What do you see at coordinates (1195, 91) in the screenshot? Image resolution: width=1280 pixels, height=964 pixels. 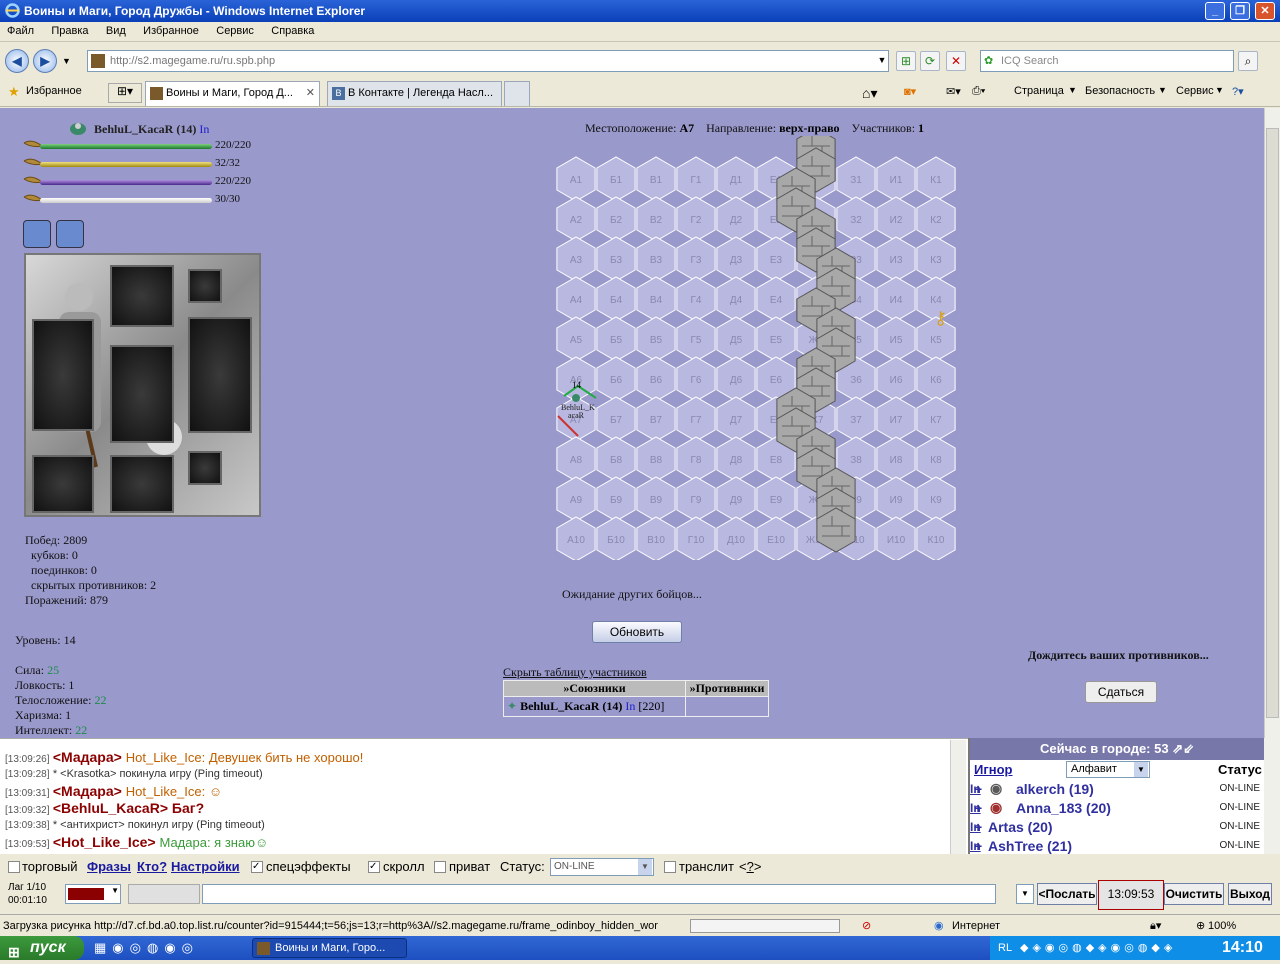 I see `tools-menu: Сервис` at bounding box center [1195, 91].